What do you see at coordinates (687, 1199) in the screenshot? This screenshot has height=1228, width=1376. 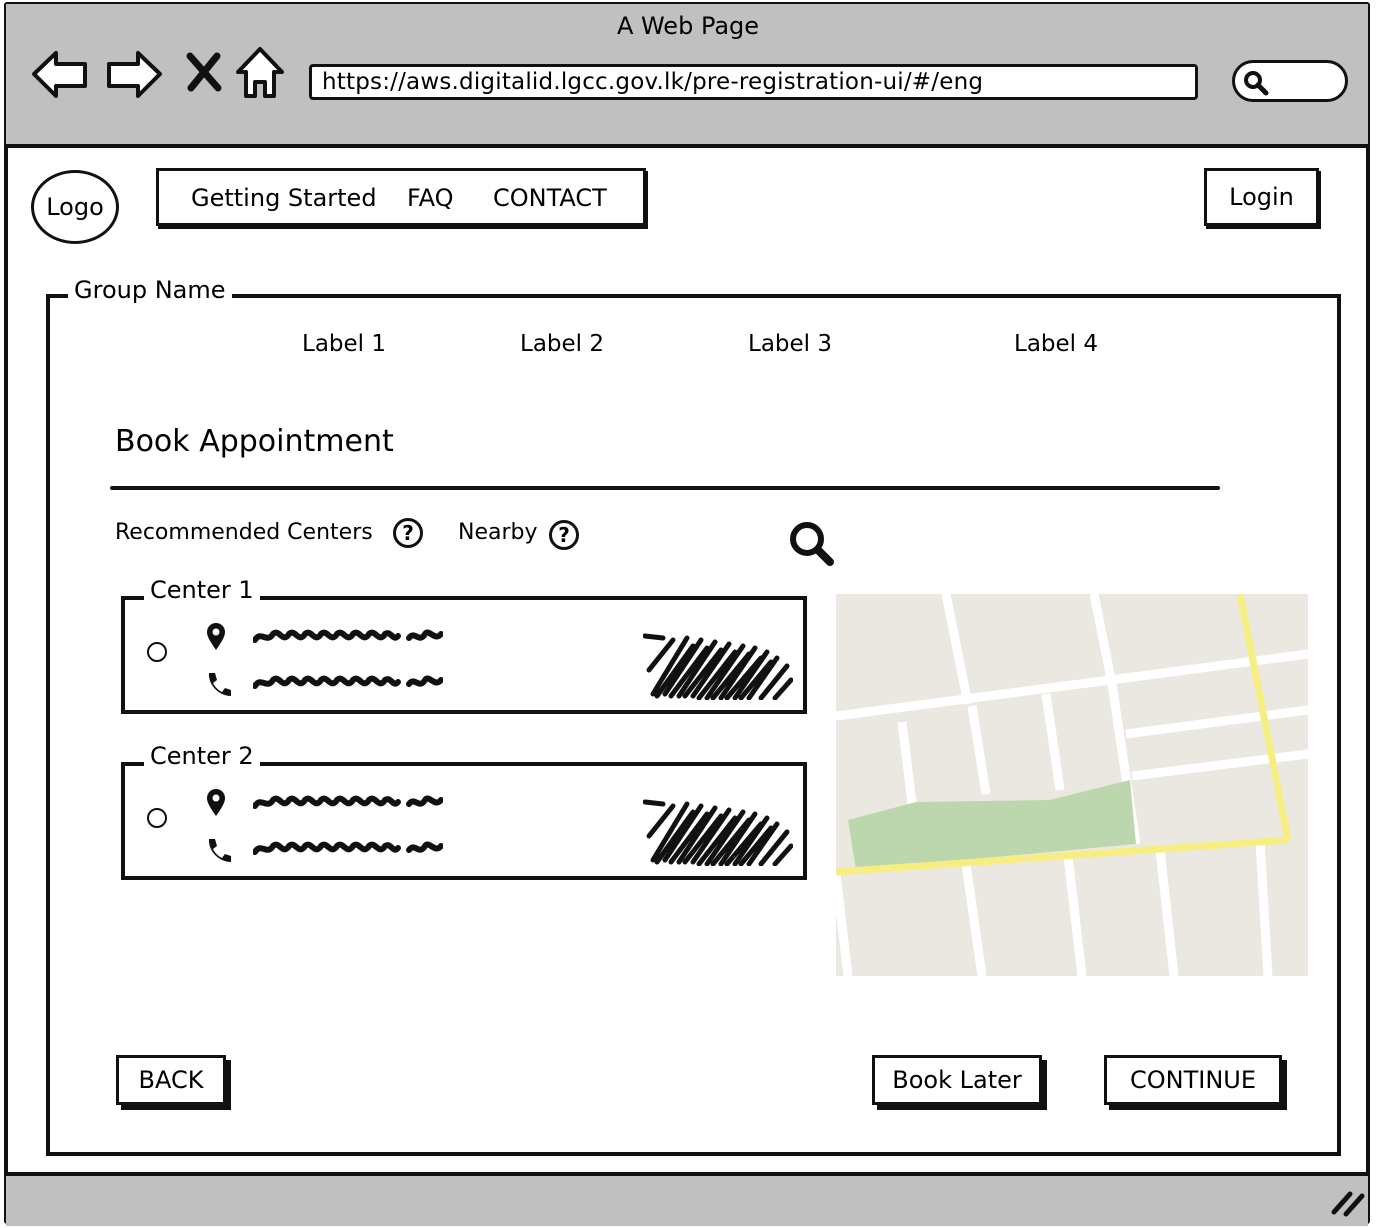 I see `browser-status-bar` at bounding box center [687, 1199].